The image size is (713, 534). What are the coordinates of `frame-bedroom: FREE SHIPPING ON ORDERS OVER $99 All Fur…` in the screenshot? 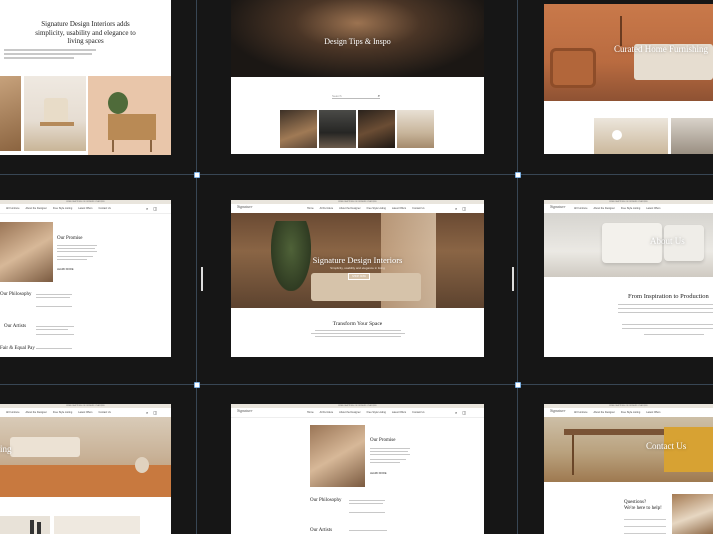 It's located at (85, 469).